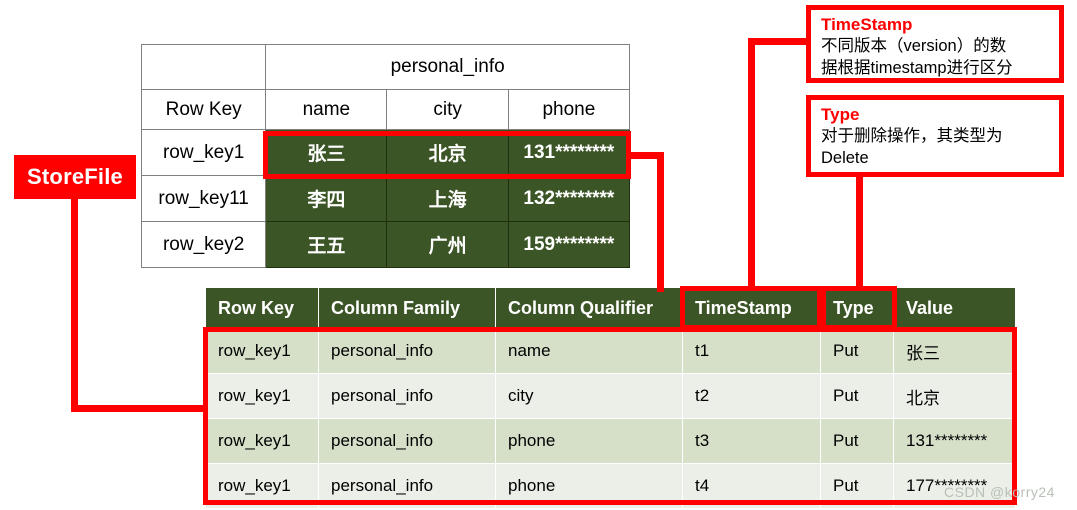 This screenshot has height=510, width=1077. I want to click on cell-row-key: row_key11, so click(203, 198).